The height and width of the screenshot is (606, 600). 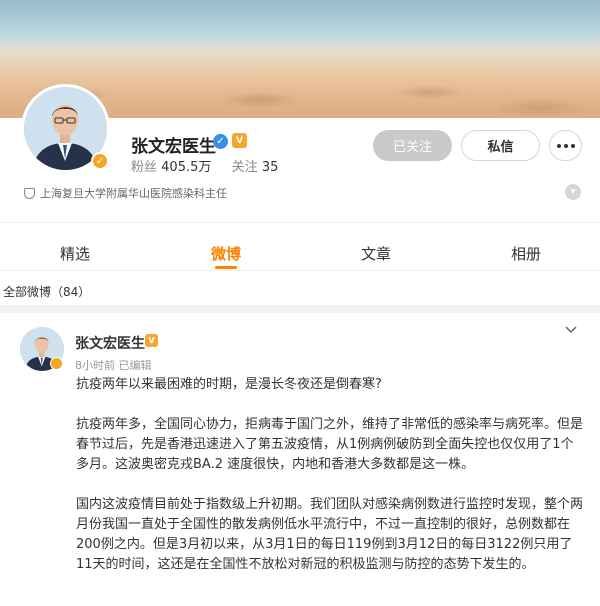 I want to click on vip-badge-icon: V, so click(x=239, y=140).